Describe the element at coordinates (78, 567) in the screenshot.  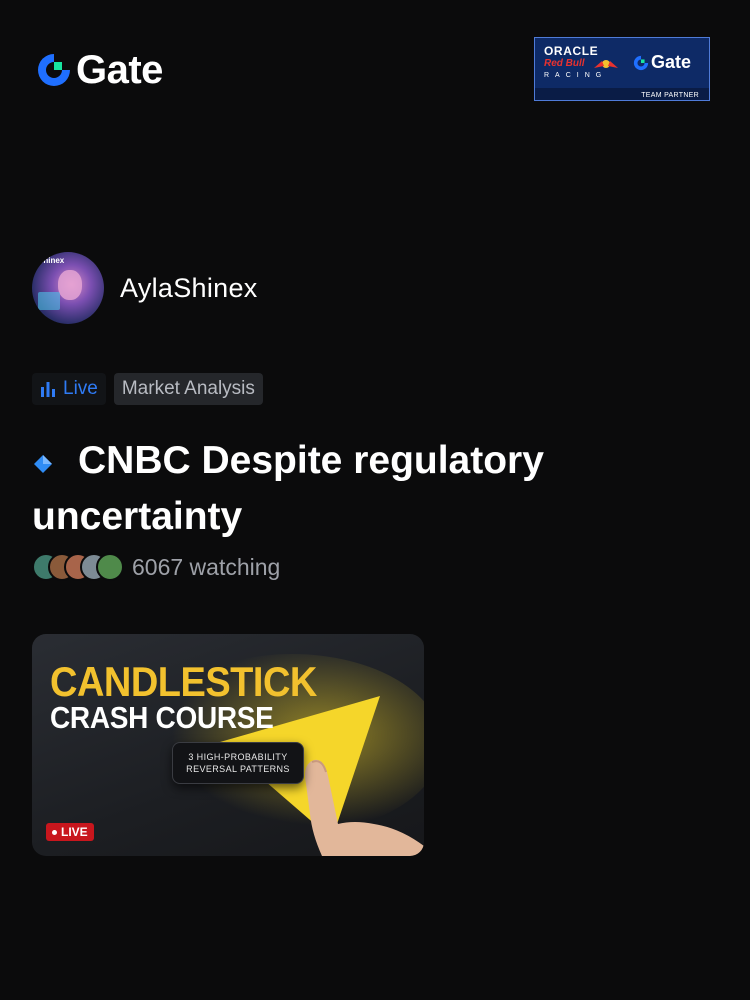
I see `watcher-avatars` at that location.